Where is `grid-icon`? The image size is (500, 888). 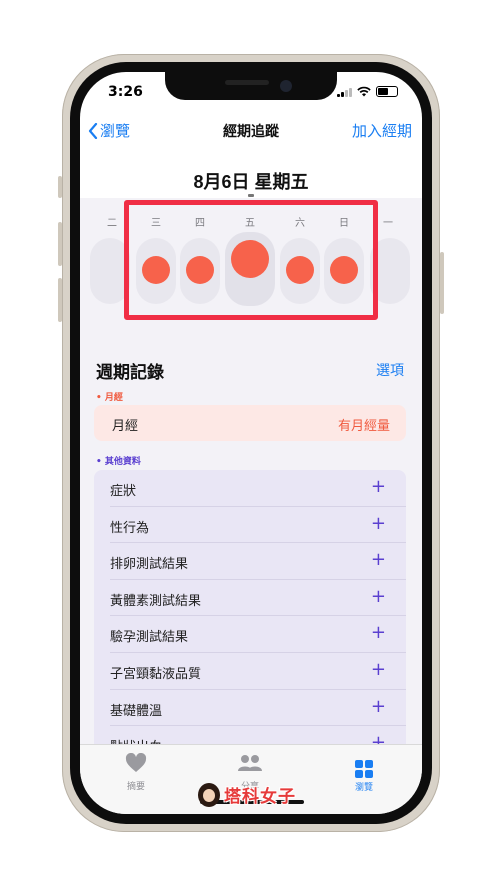 grid-icon is located at coordinates (364, 769).